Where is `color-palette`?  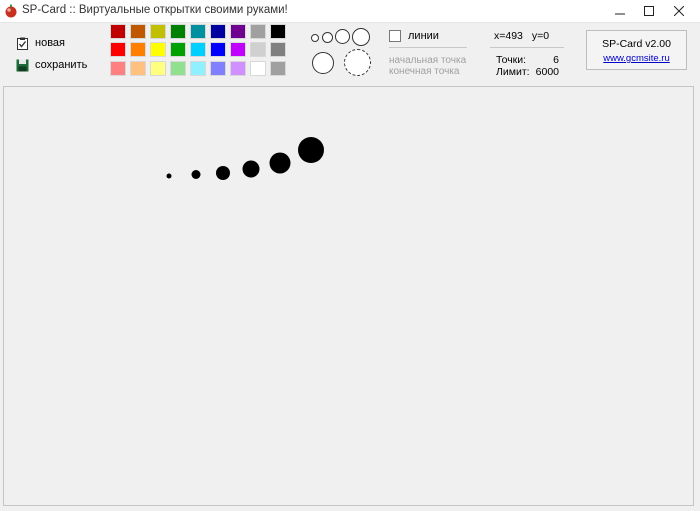 color-palette is located at coordinates (200, 53).